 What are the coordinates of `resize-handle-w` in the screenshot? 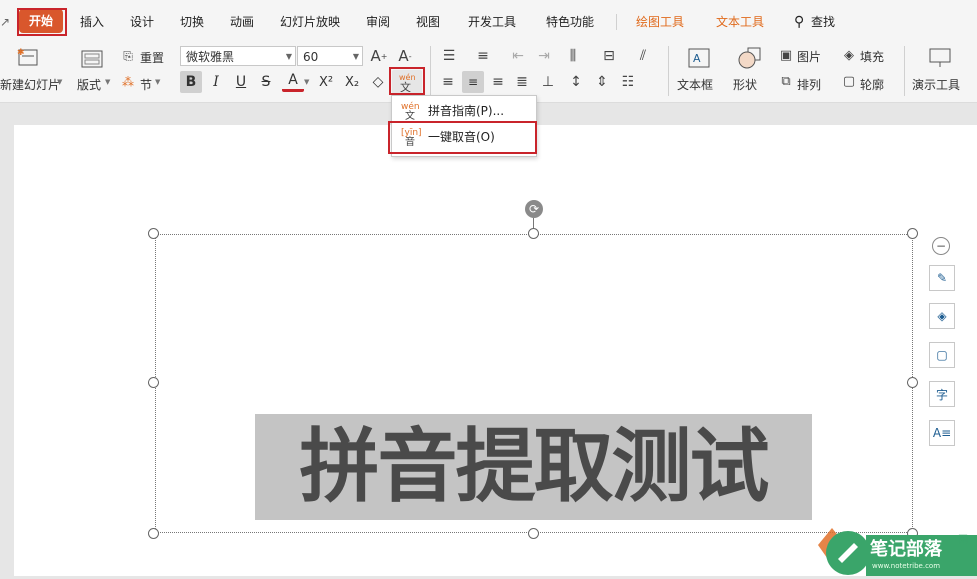 It's located at (153, 382).